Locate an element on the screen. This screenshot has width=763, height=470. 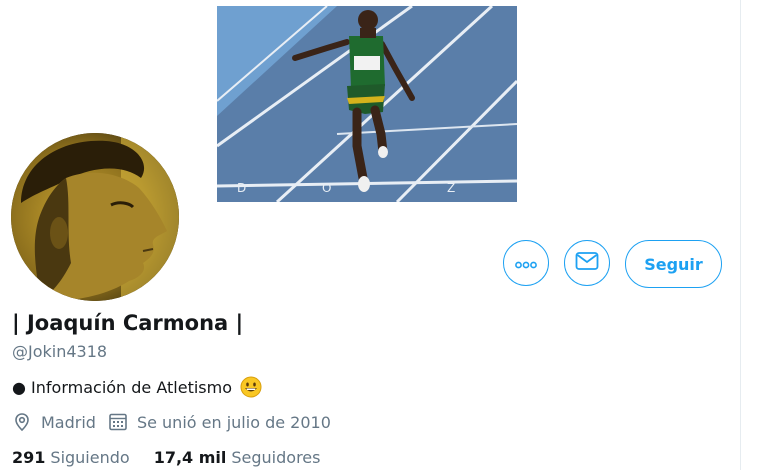
message-button is located at coordinates (587, 263).